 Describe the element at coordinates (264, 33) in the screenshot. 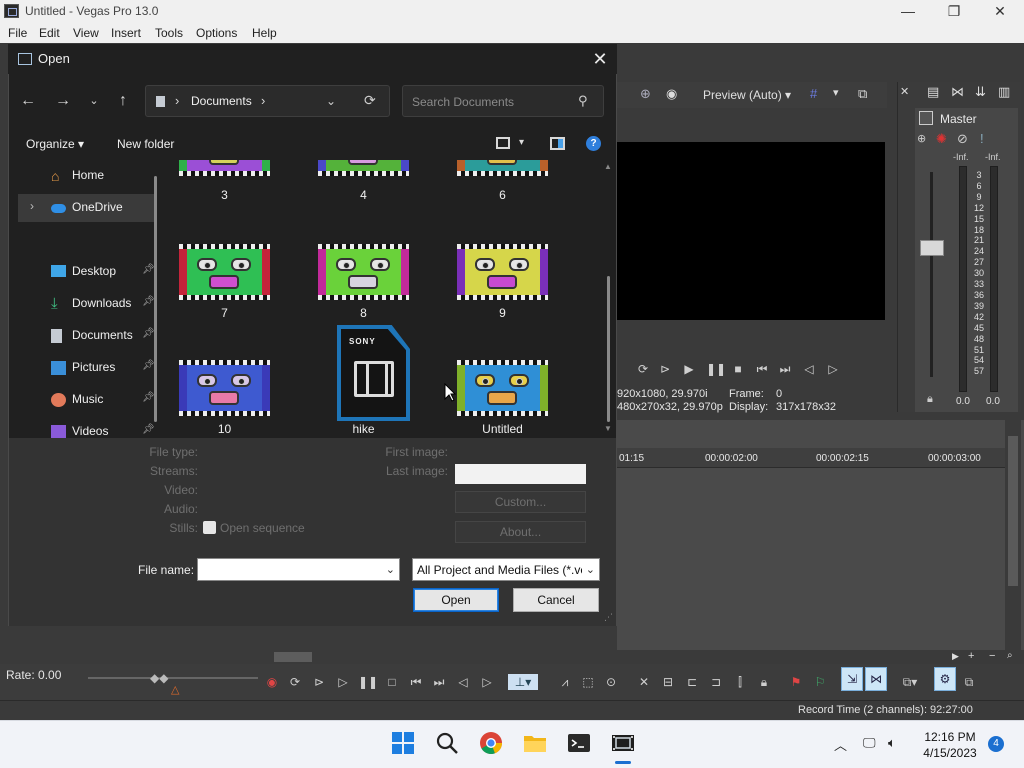

I see `menu-help: Help` at that location.